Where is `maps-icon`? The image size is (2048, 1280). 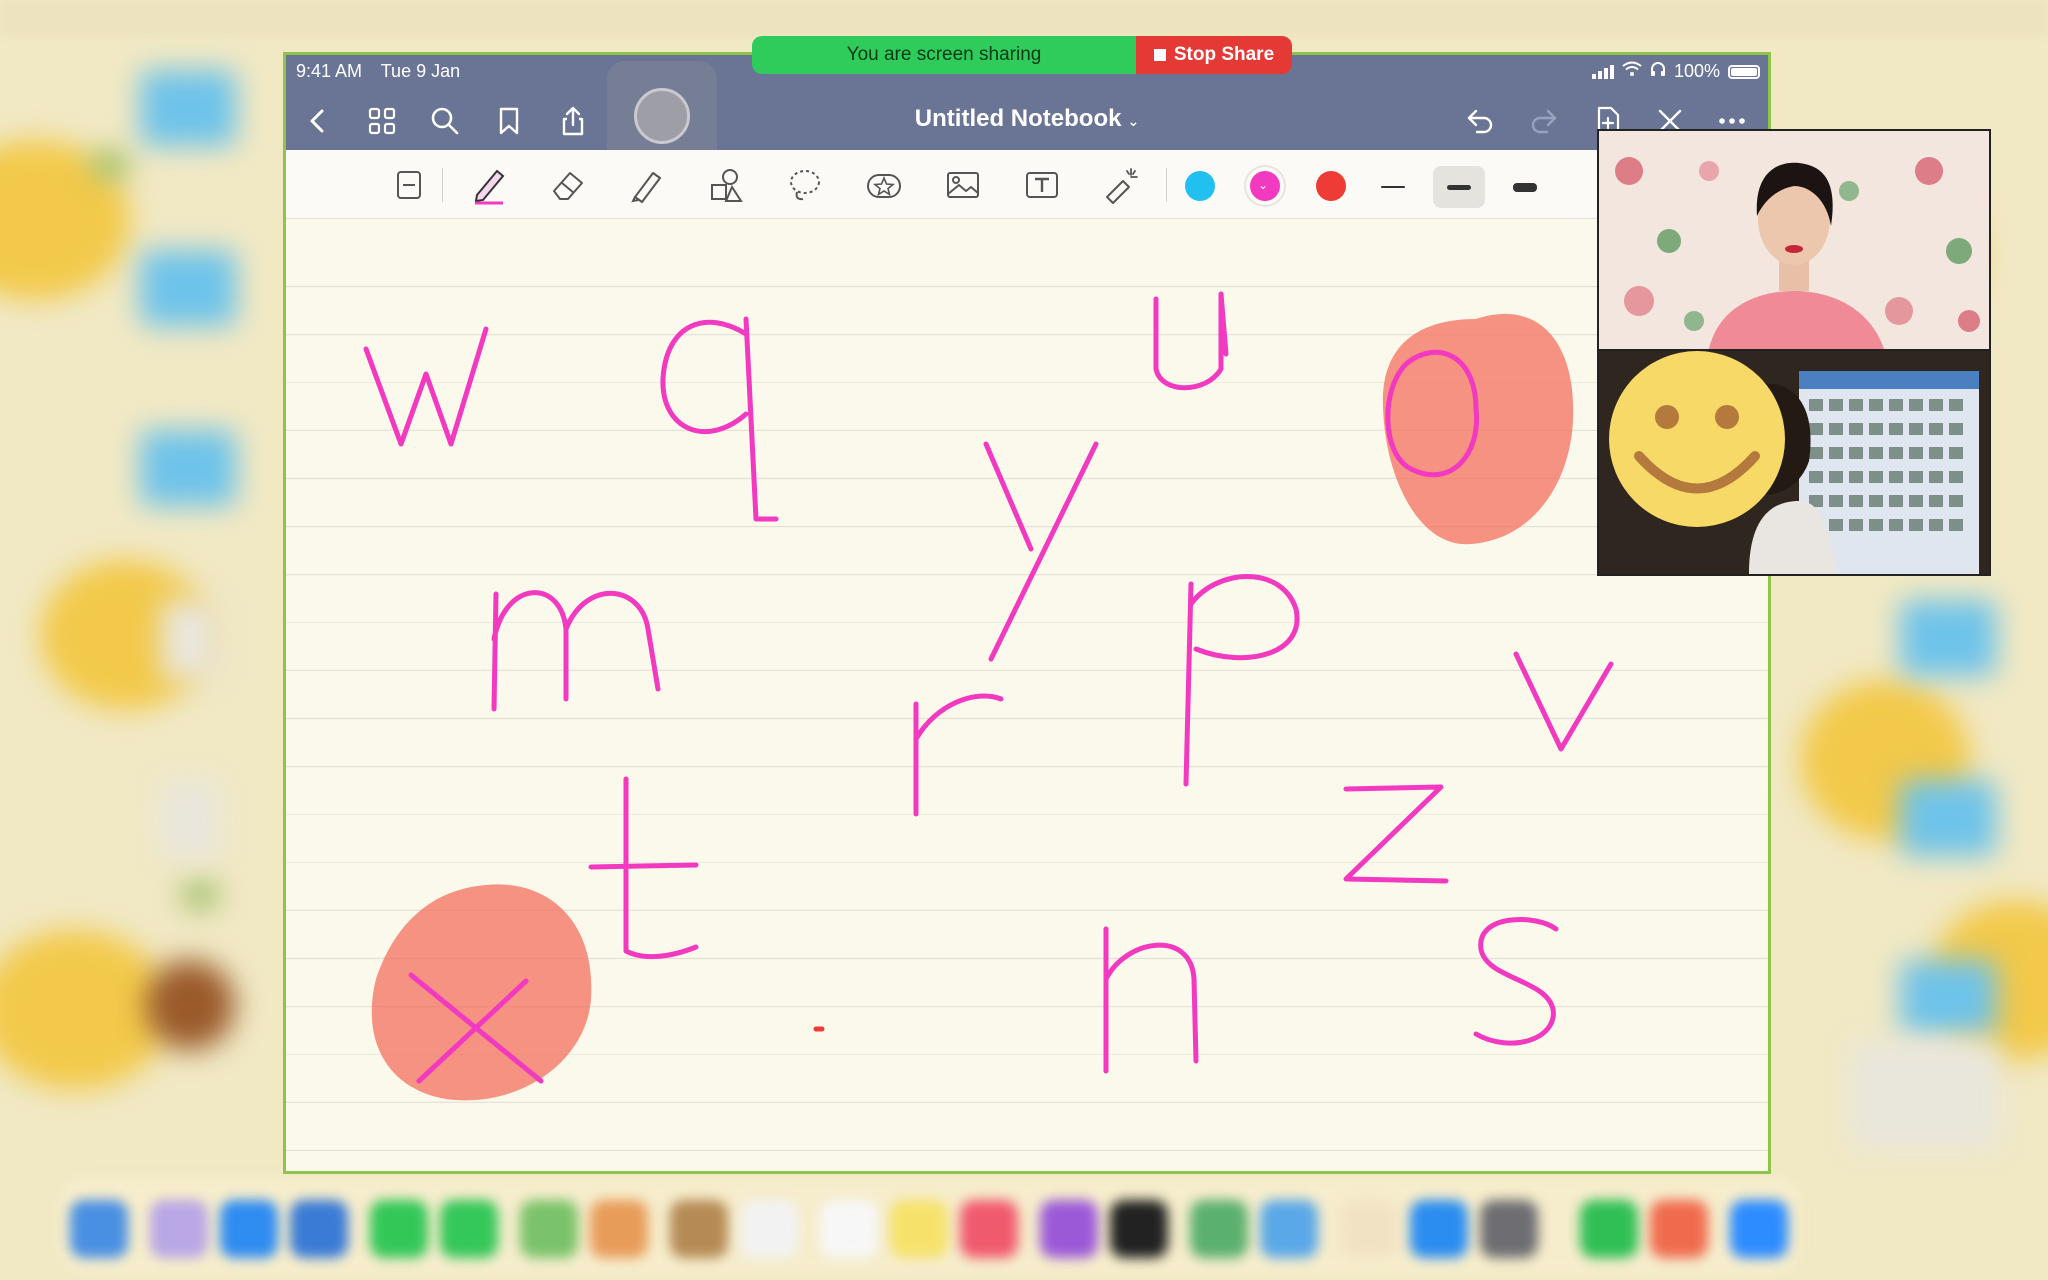 maps-icon is located at coordinates (549, 1229).